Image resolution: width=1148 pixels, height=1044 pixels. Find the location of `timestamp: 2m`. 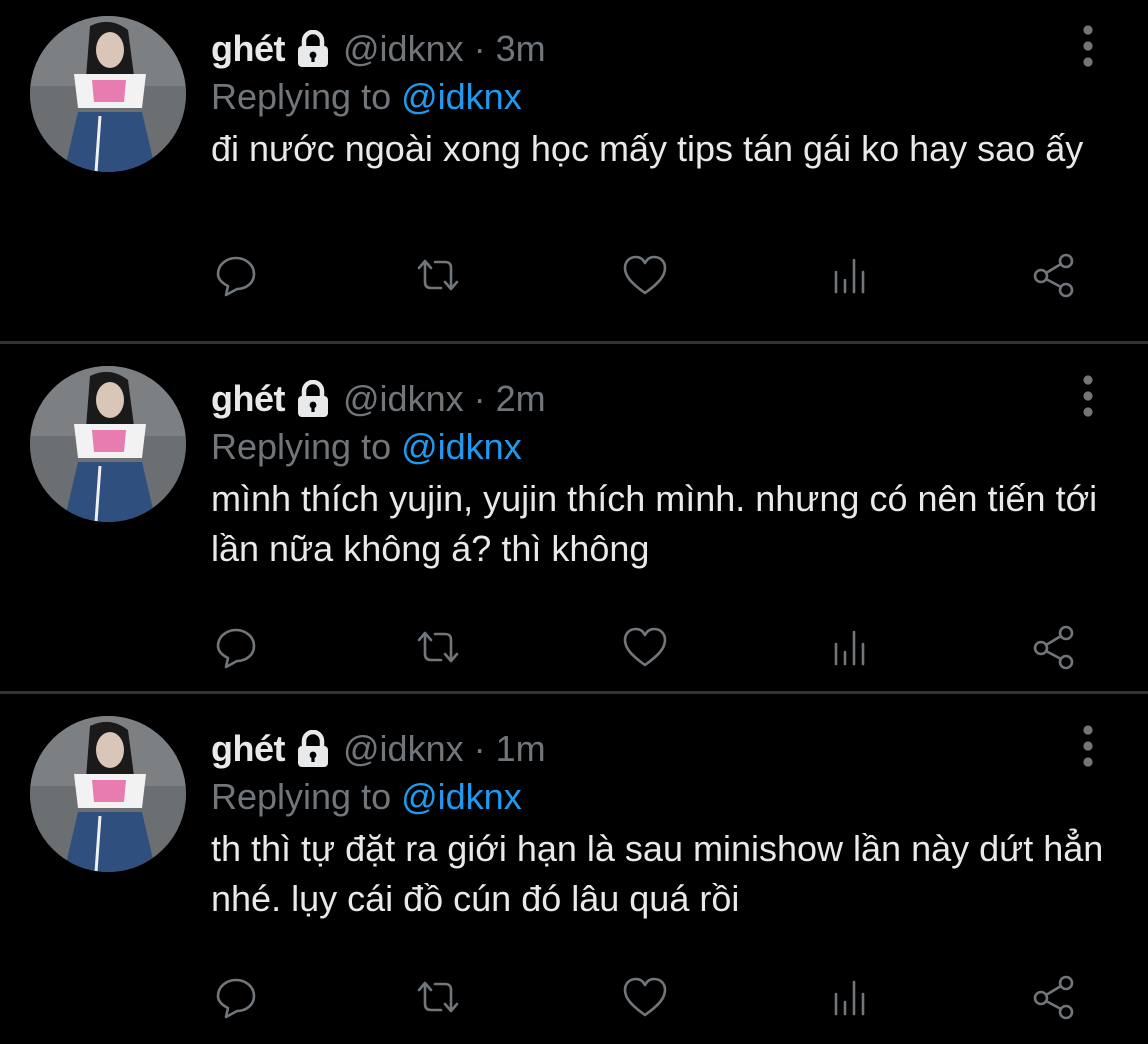

timestamp: 2m is located at coordinates (521, 399).